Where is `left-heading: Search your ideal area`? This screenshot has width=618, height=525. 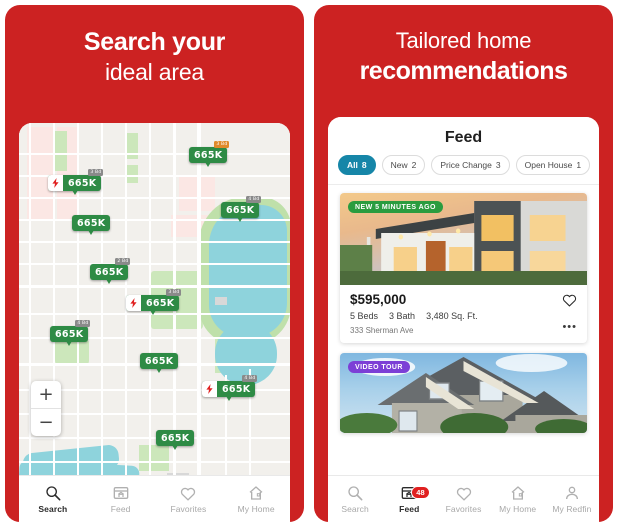
left-heading: Search your ideal area is located at coordinates (154, 46).